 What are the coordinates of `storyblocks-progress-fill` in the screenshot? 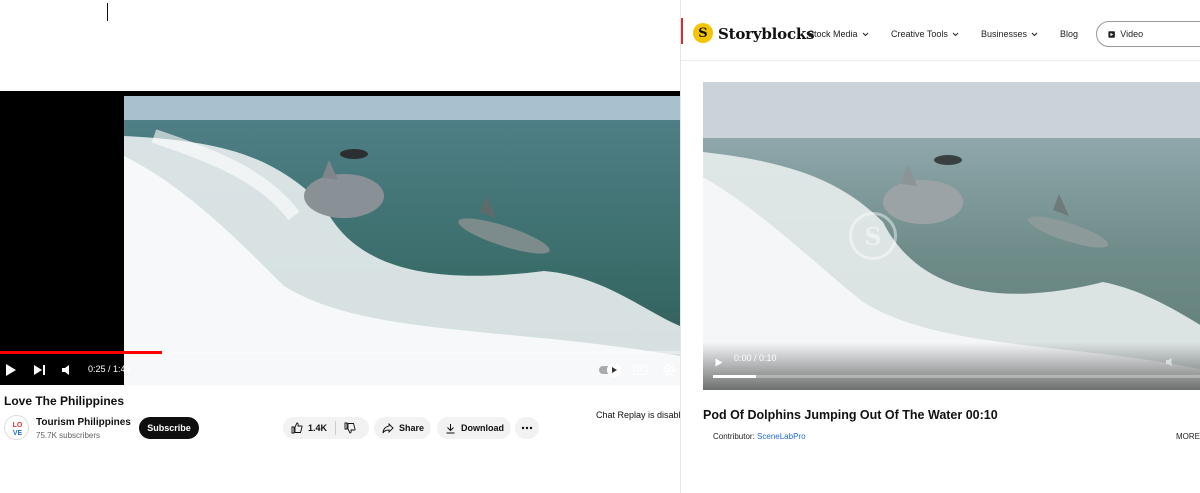 It's located at (734, 376).